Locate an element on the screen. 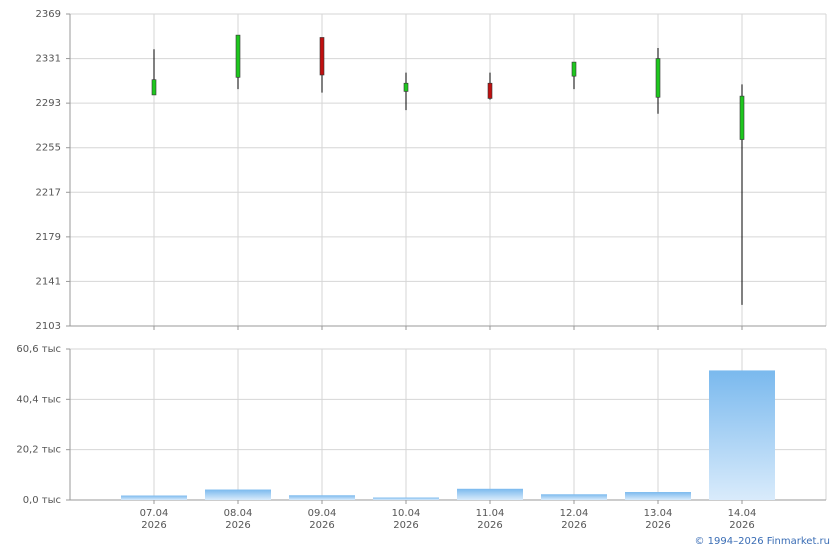  xtick-label: 12.04 2026 is located at coordinates (574, 519).